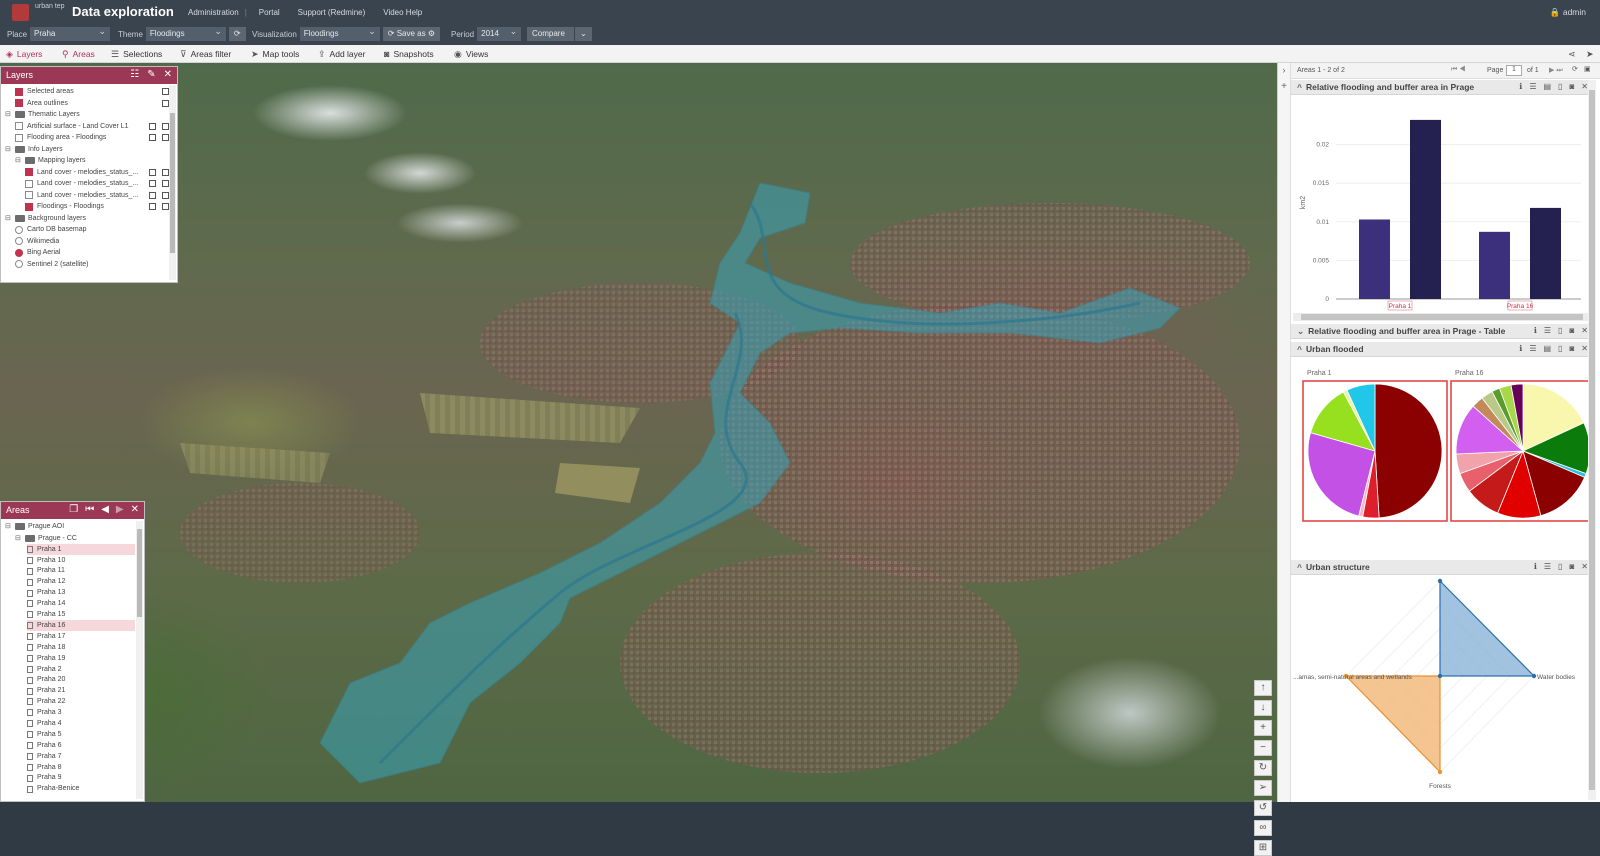  Describe the element at coordinates (81, 669) in the screenshot. I see `area-item: Praha 2` at that location.